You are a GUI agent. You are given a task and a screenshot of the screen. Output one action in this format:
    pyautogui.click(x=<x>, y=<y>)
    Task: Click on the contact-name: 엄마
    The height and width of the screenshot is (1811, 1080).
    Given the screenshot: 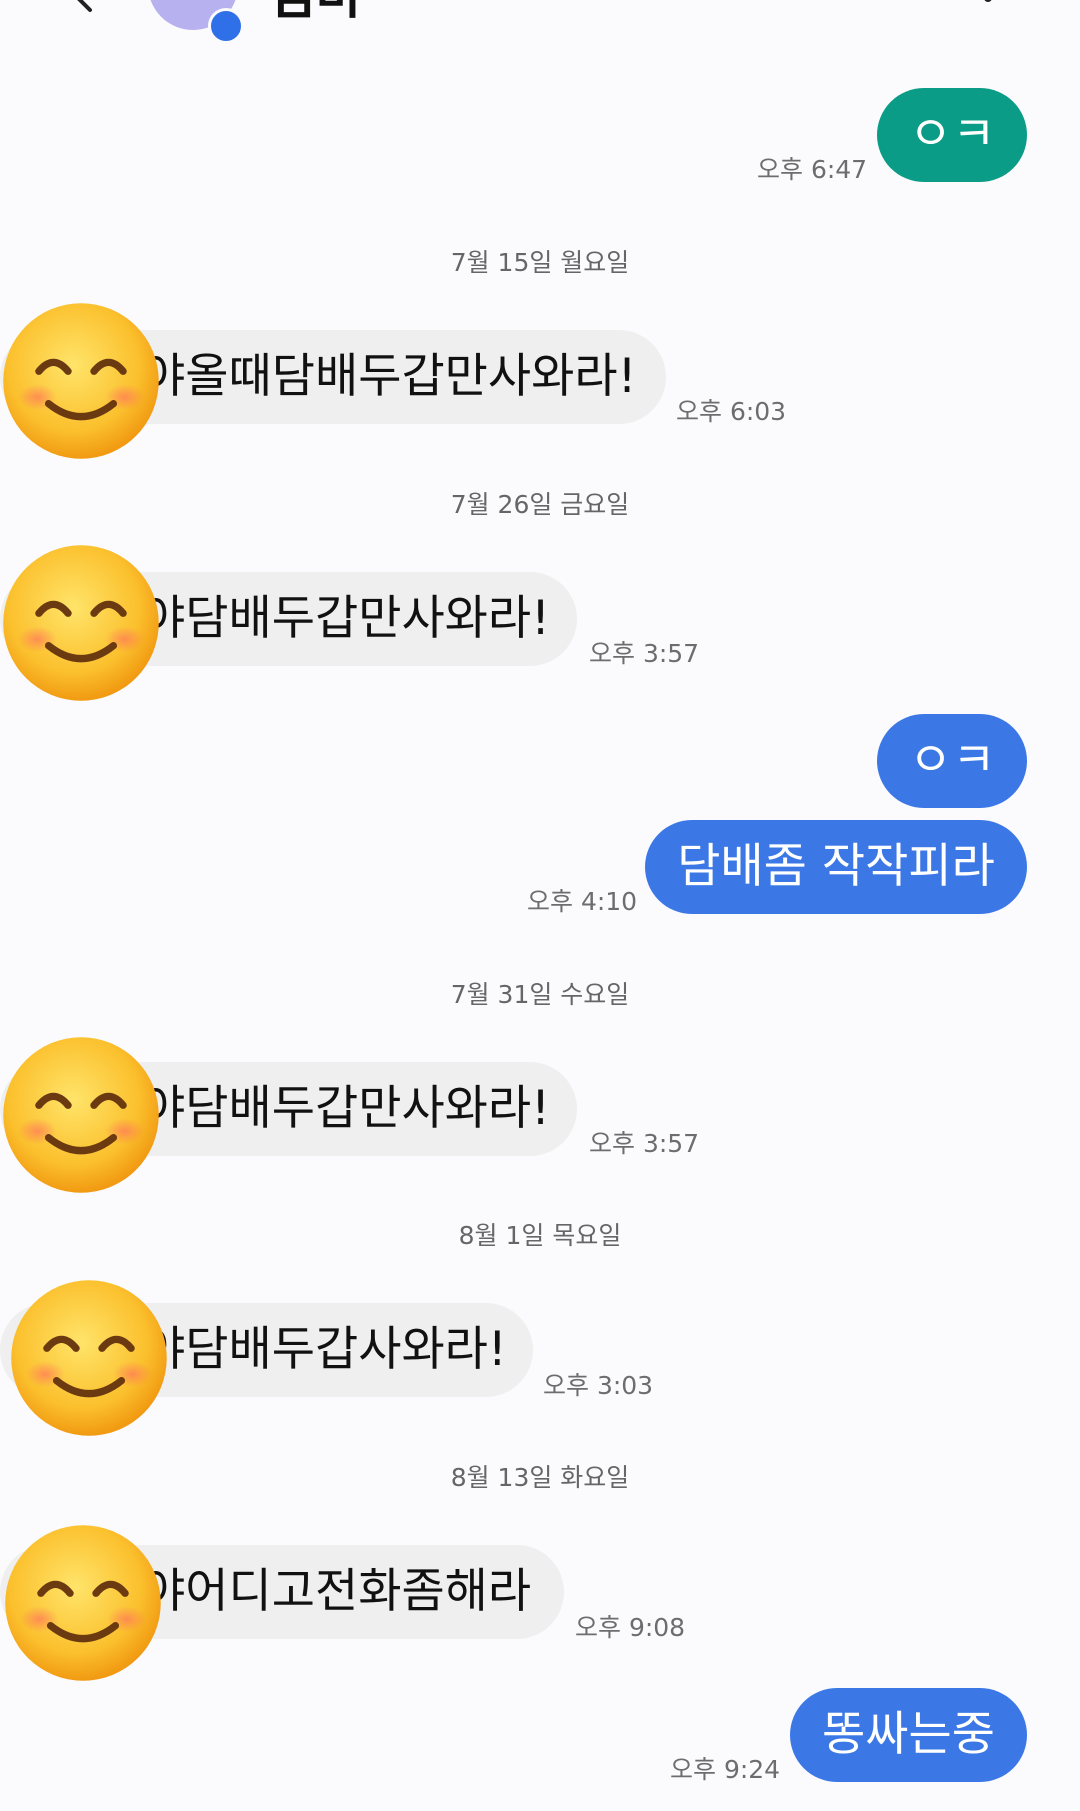 What is the action you would take?
    pyautogui.click(x=316, y=13)
    